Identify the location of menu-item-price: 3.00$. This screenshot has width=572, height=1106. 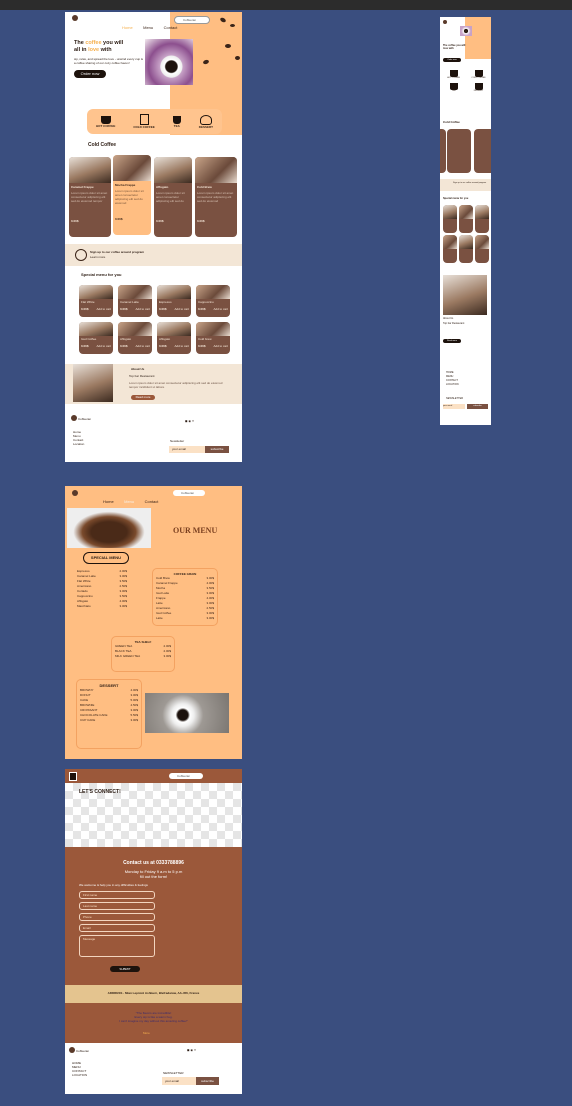
(210, 618).